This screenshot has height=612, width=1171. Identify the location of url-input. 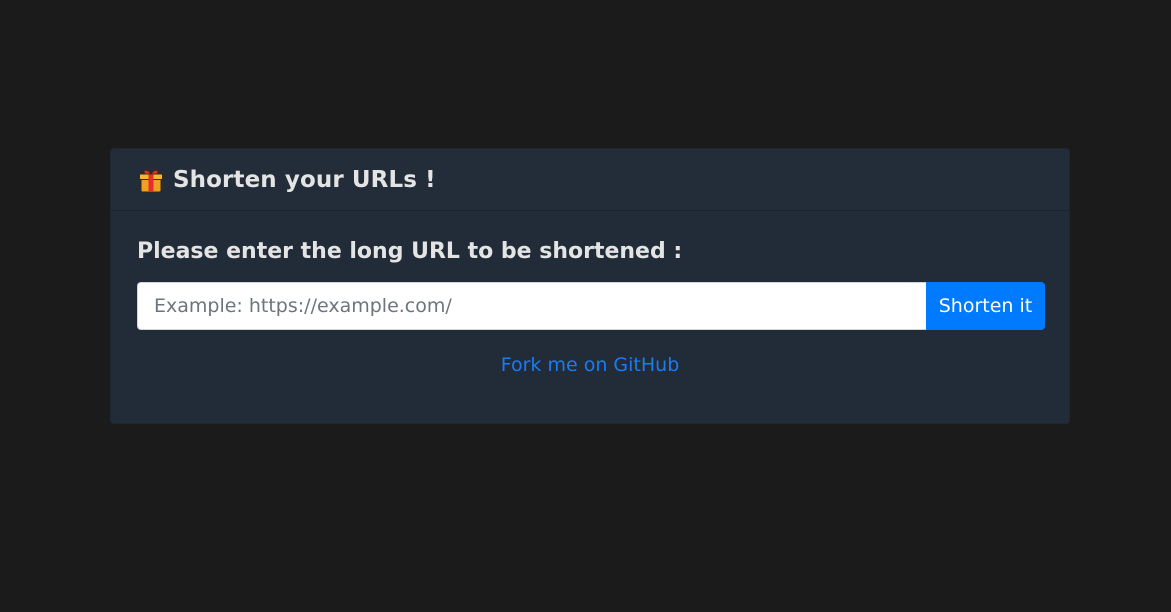
(531, 306).